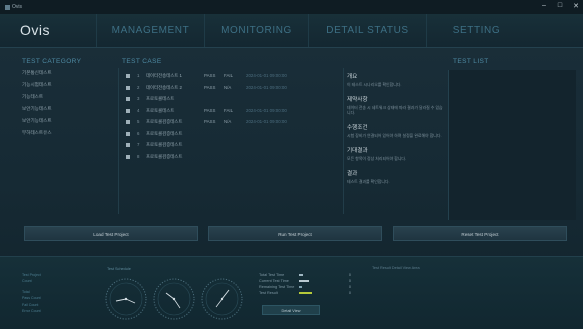 The width and height of the screenshot is (583, 329). I want to click on row-name: 프로토콜테스트, so click(160, 110).